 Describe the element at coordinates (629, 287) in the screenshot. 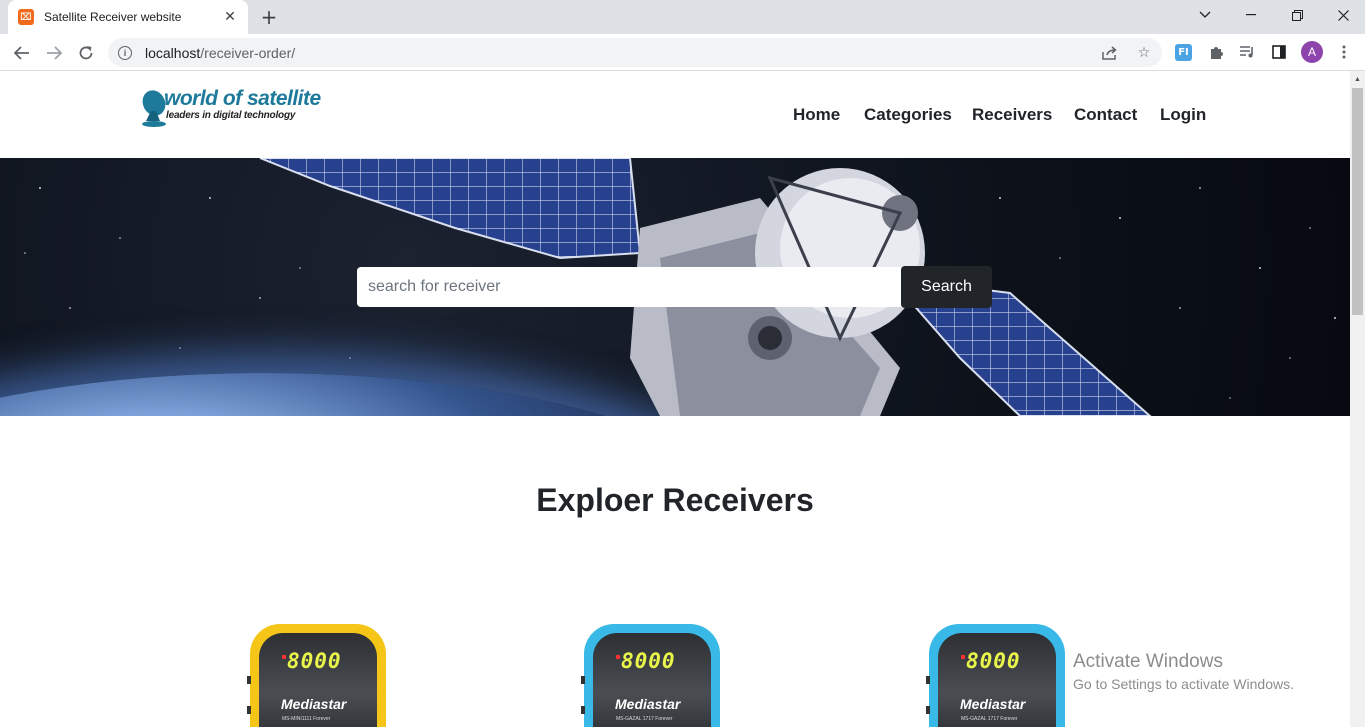

I see `receiver-search-input` at that location.